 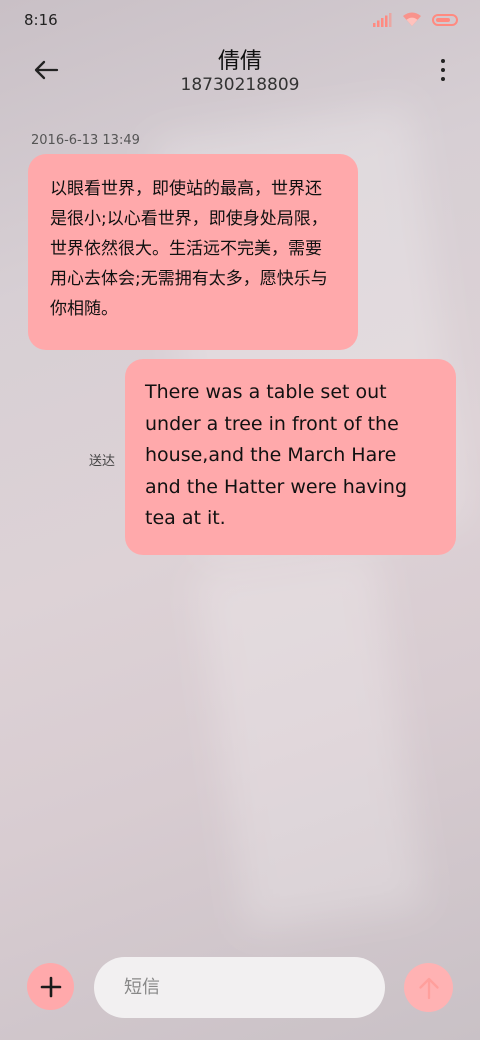 I want to click on wifi-icon, so click(x=412, y=19).